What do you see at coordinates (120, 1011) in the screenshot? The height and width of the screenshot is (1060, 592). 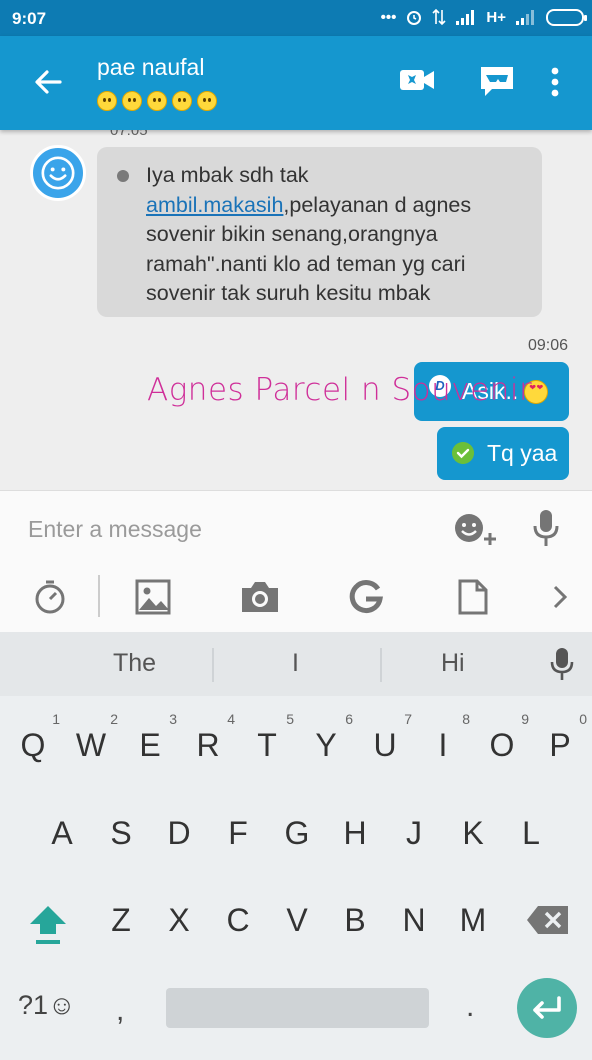 I see `comma-key: ,` at bounding box center [120, 1011].